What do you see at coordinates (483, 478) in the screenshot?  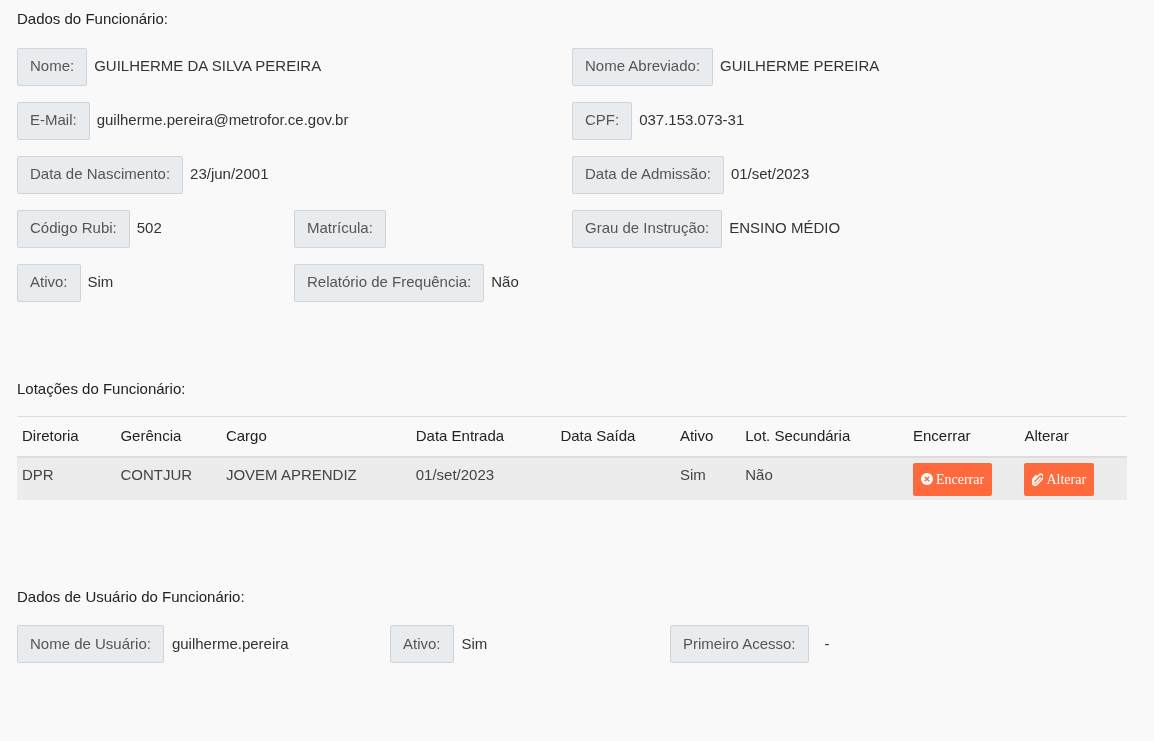 I see `table-cell: 01/set/2023` at bounding box center [483, 478].